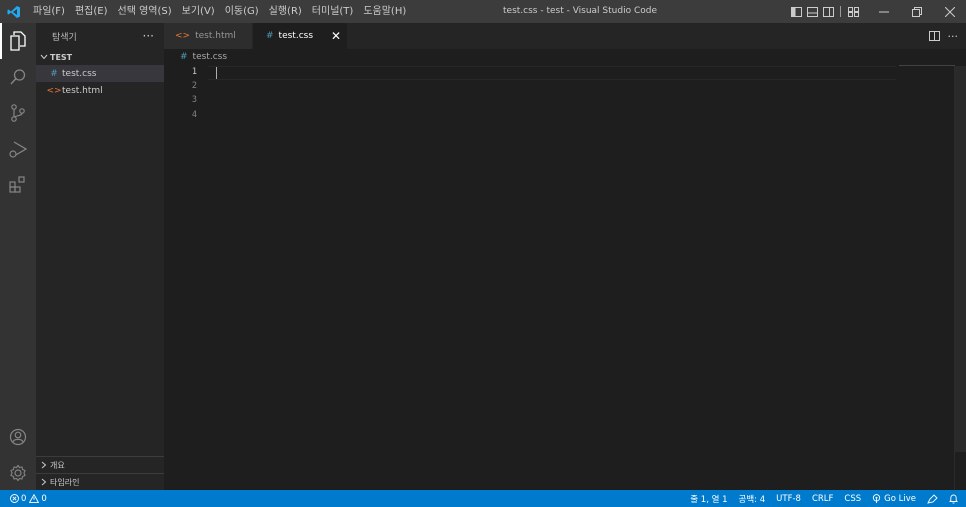 The image size is (966, 507). I want to click on title-bar-controls, so click(877, 11).